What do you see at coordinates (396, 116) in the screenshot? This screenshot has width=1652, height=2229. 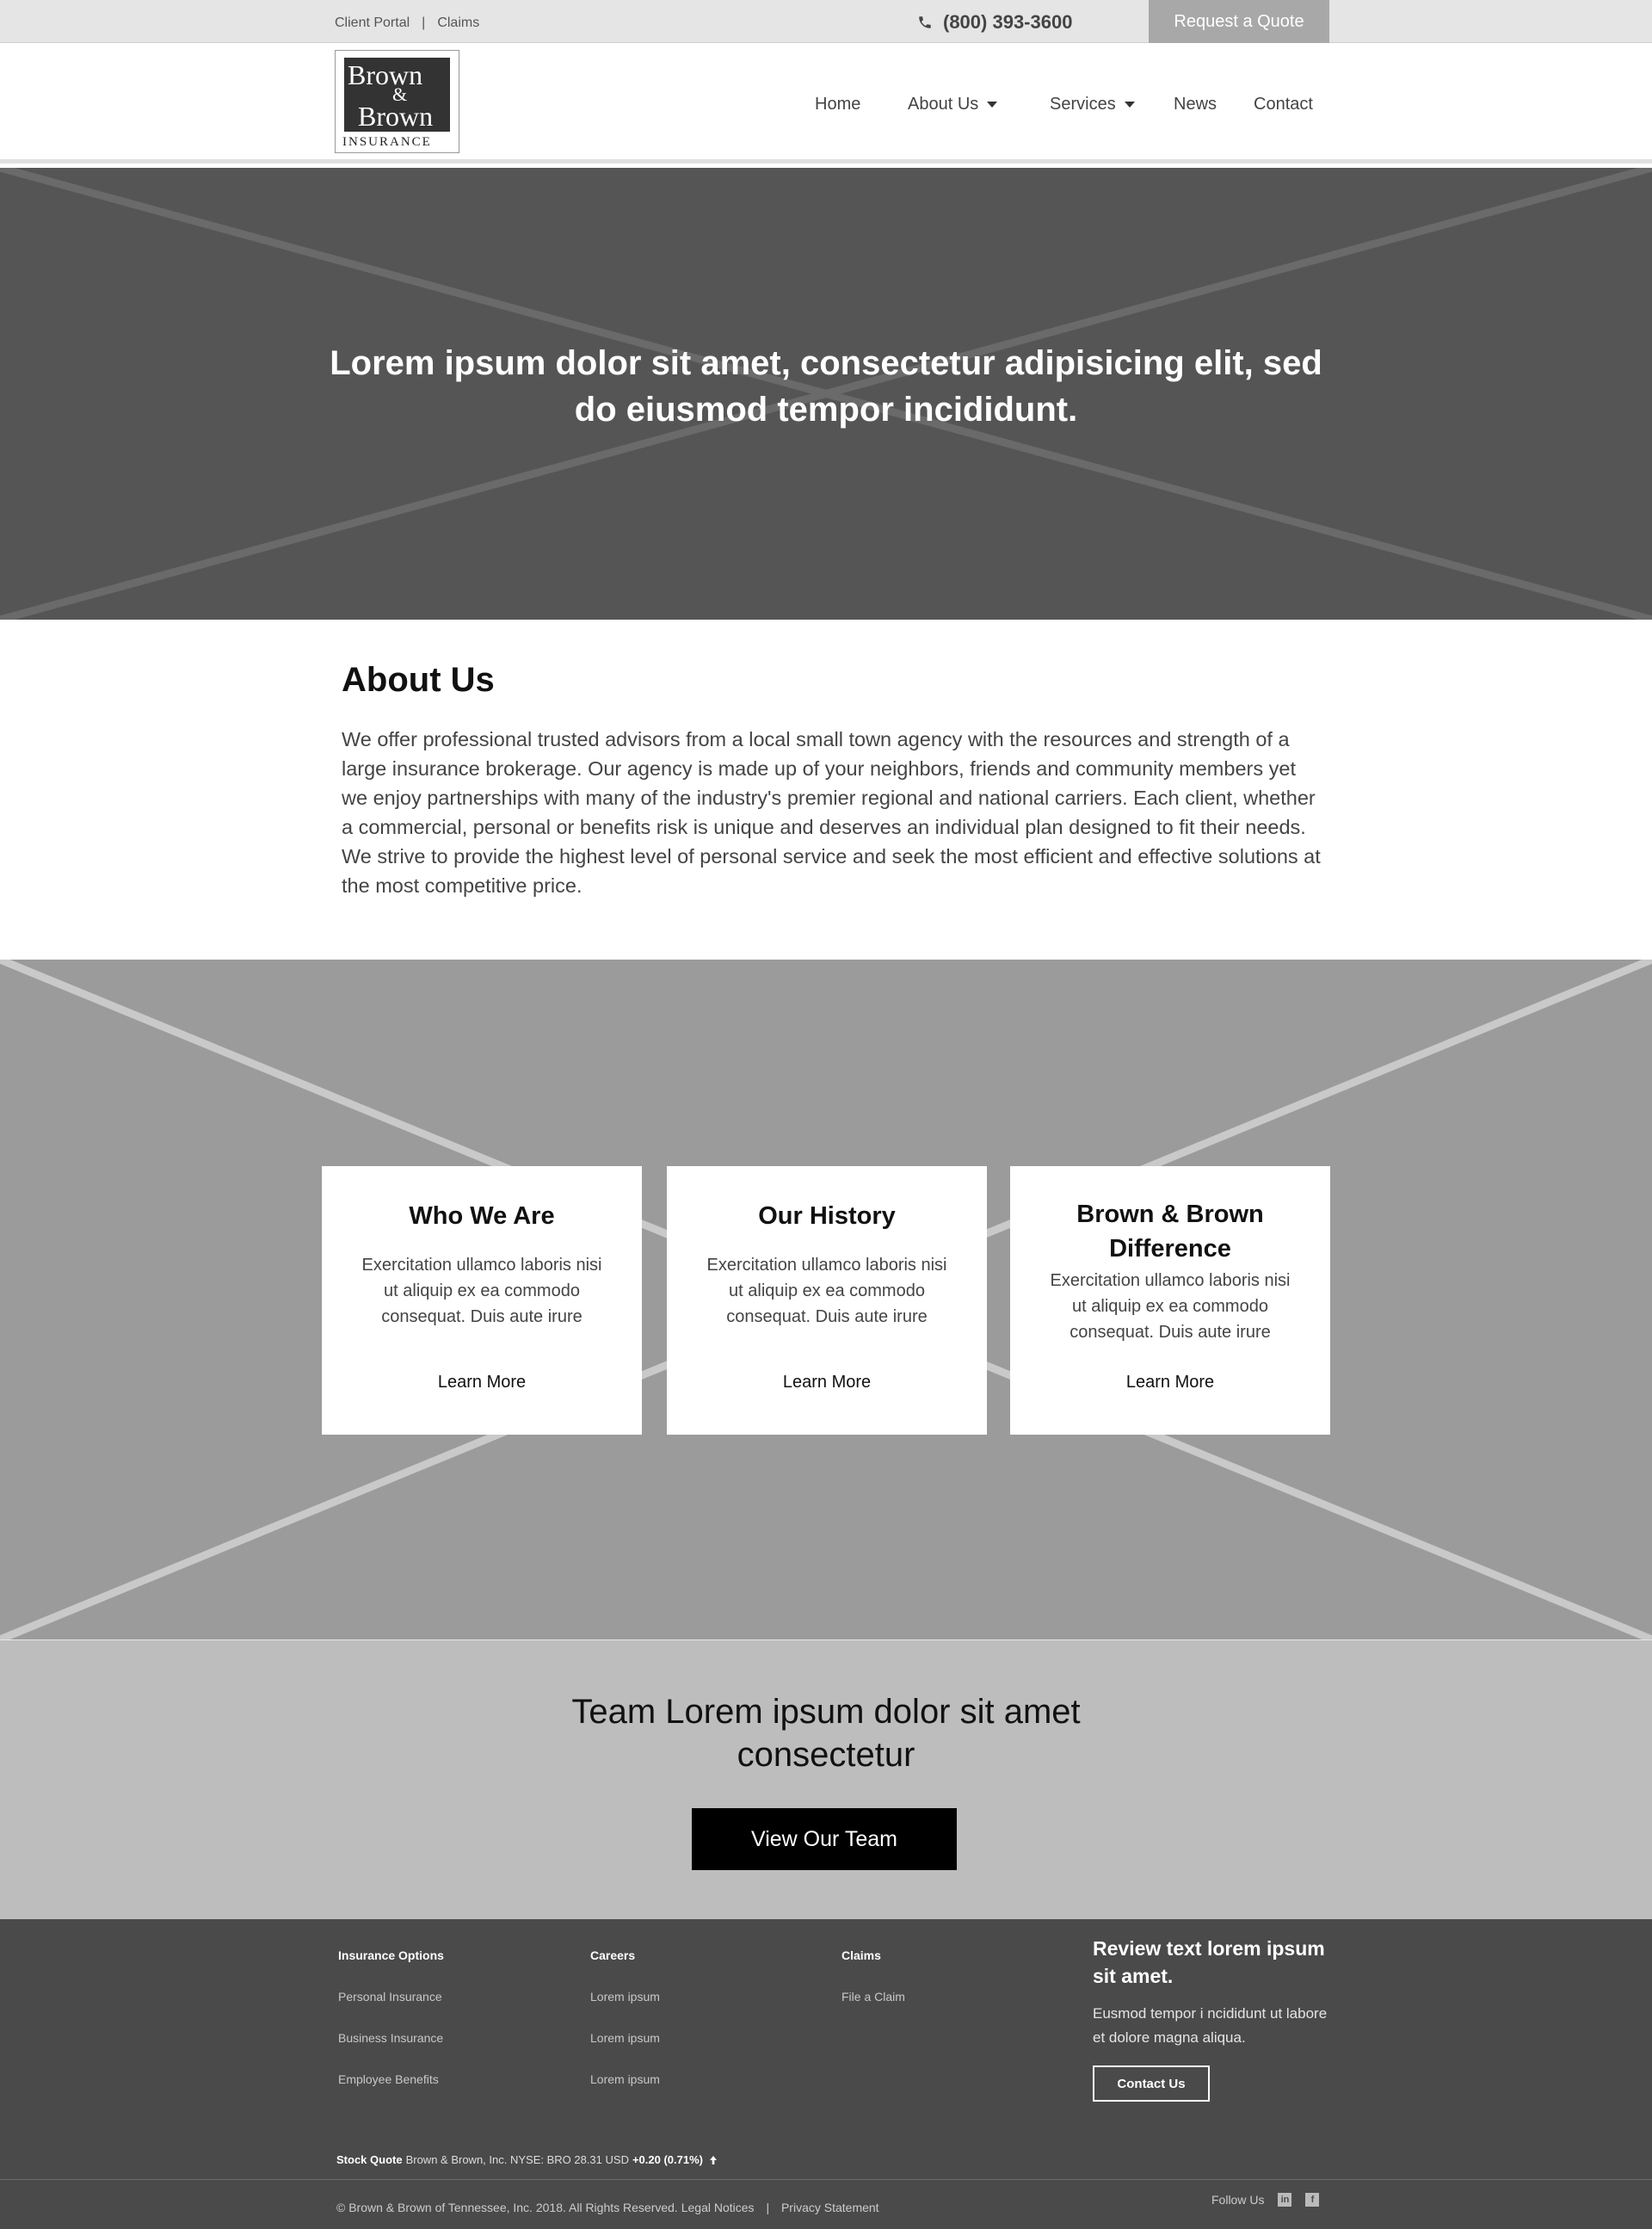 I see `logo-text-brown-2: Brown` at bounding box center [396, 116].